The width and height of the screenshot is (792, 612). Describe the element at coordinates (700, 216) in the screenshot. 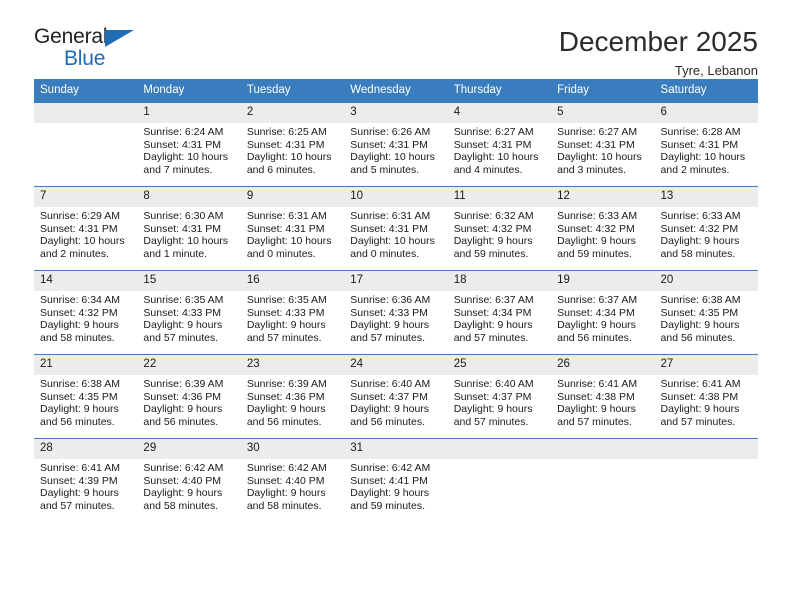

I see `day-detail-line: Sunrise: 6:33 AM` at that location.